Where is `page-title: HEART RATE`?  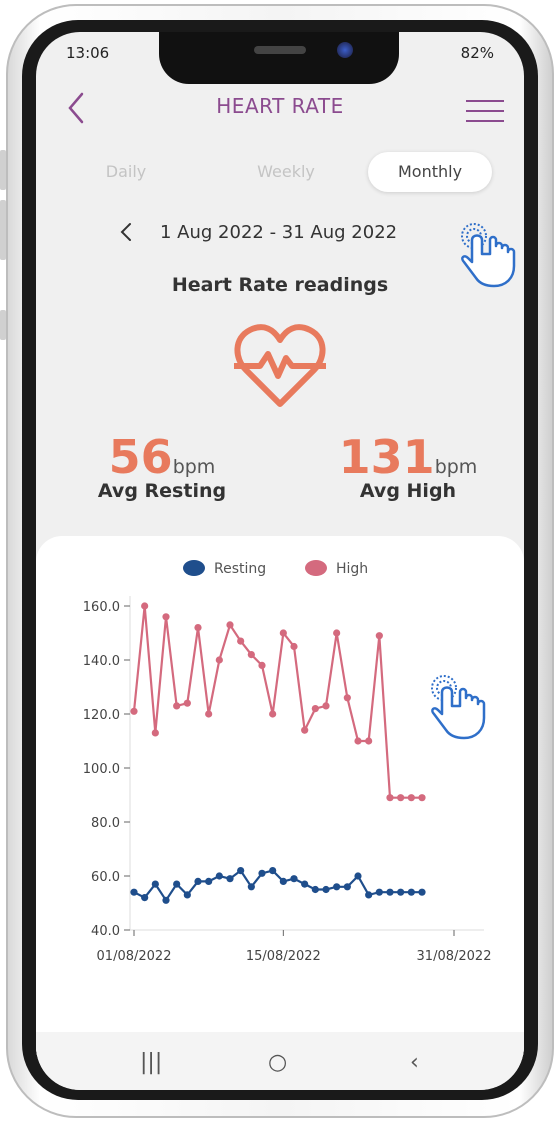 page-title: HEART RATE is located at coordinates (280, 106).